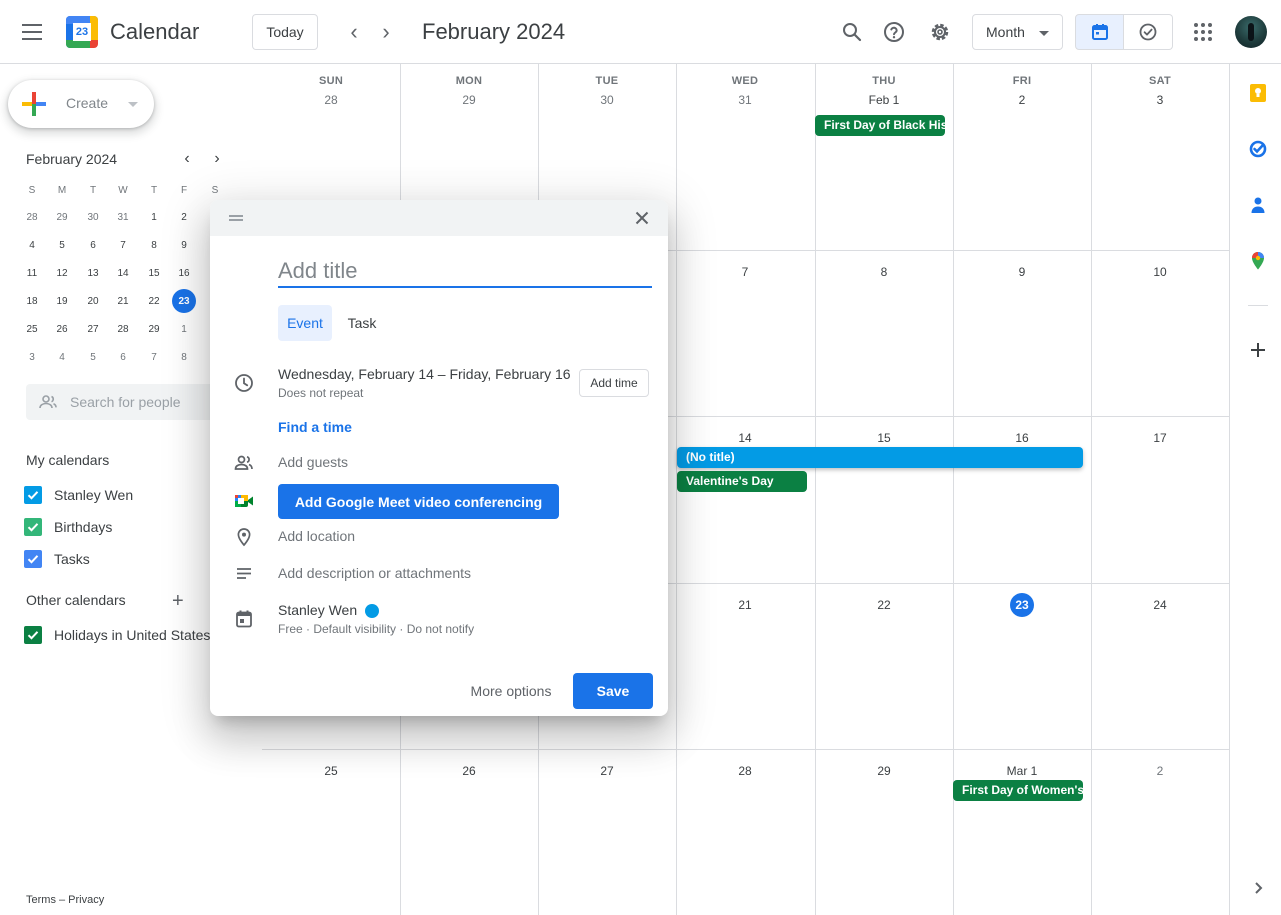 This screenshot has height=915, width=1281. Describe the element at coordinates (884, 605) in the screenshot. I see `date-number: 22` at that location.